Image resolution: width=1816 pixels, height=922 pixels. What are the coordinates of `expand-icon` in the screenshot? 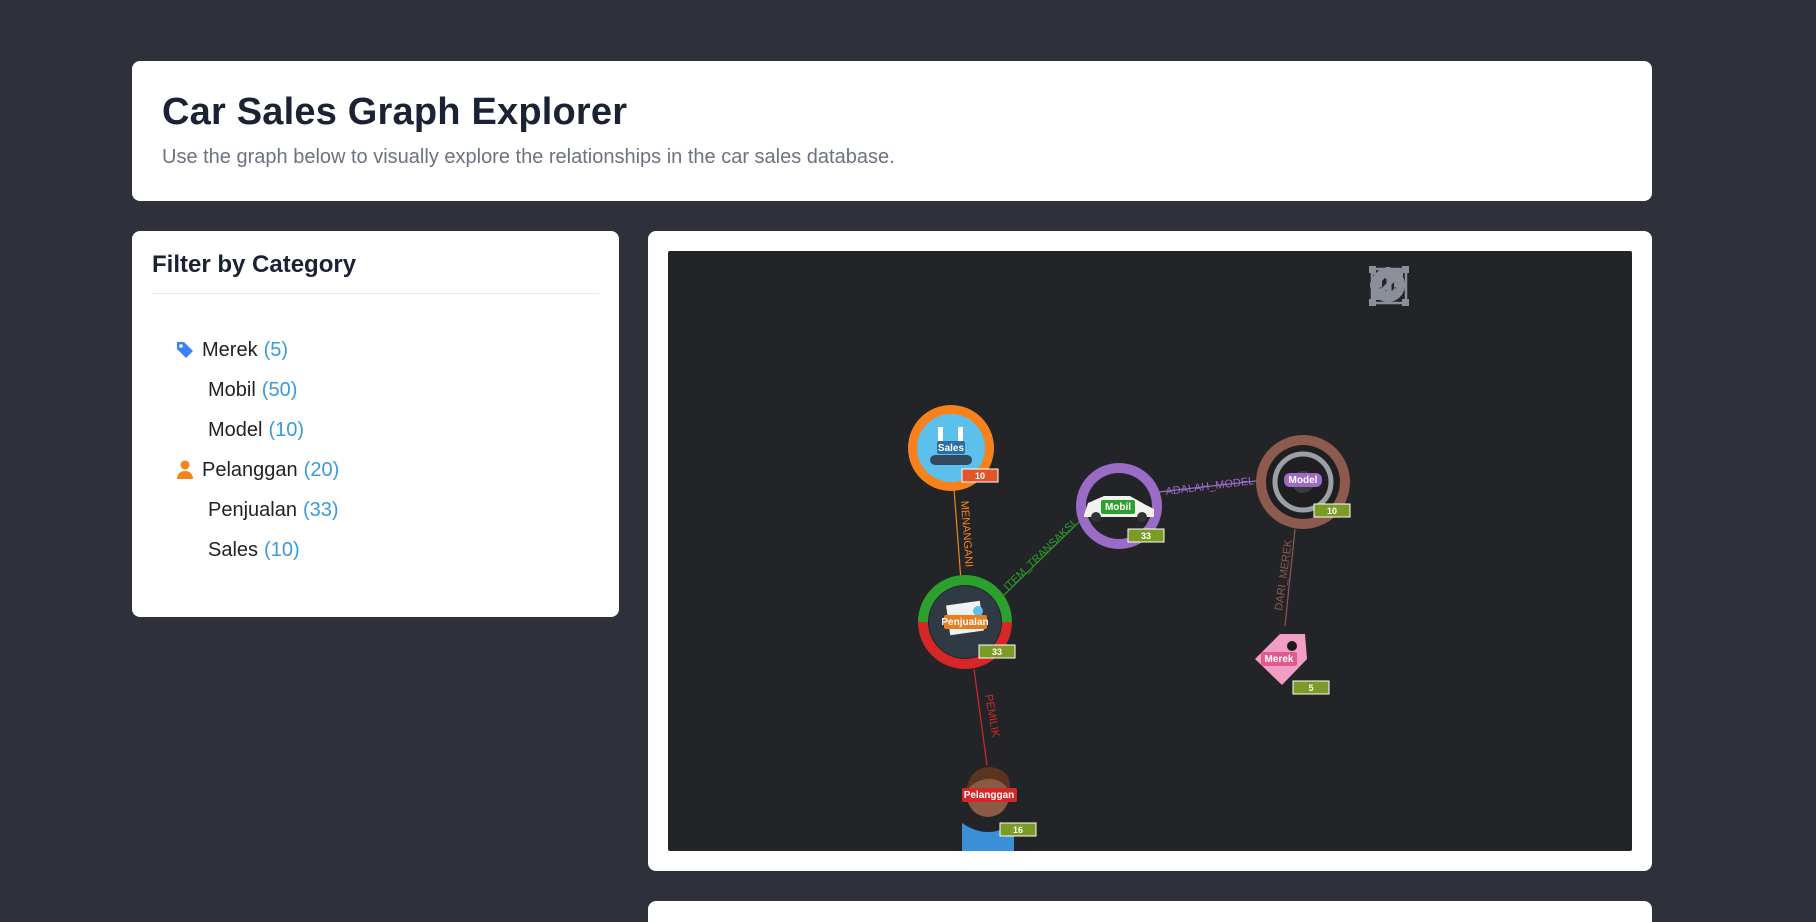 It's located at (1469, 286).